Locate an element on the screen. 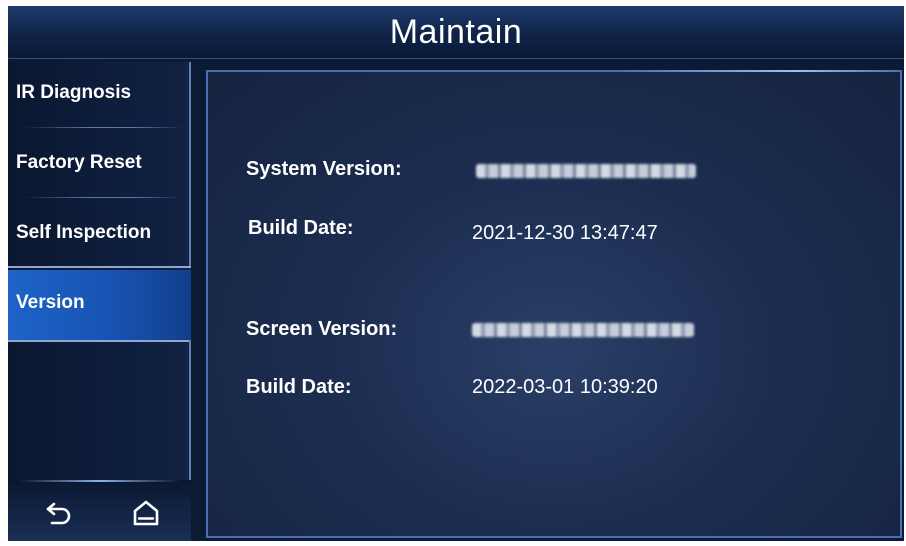  screen-version-value-redacted is located at coordinates (583, 330).